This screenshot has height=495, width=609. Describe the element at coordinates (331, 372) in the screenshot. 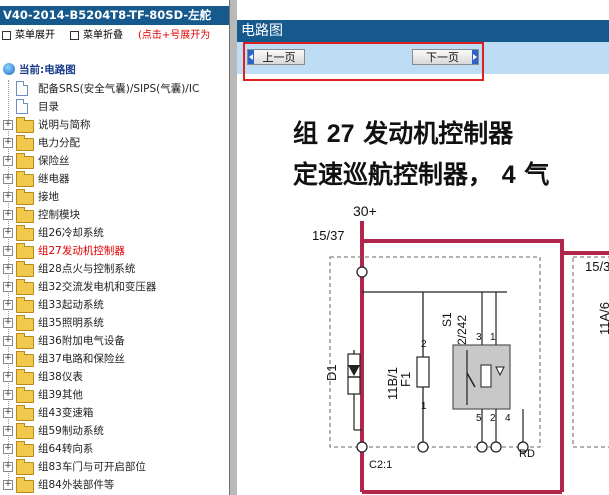

I see `label-d1: D1` at that location.